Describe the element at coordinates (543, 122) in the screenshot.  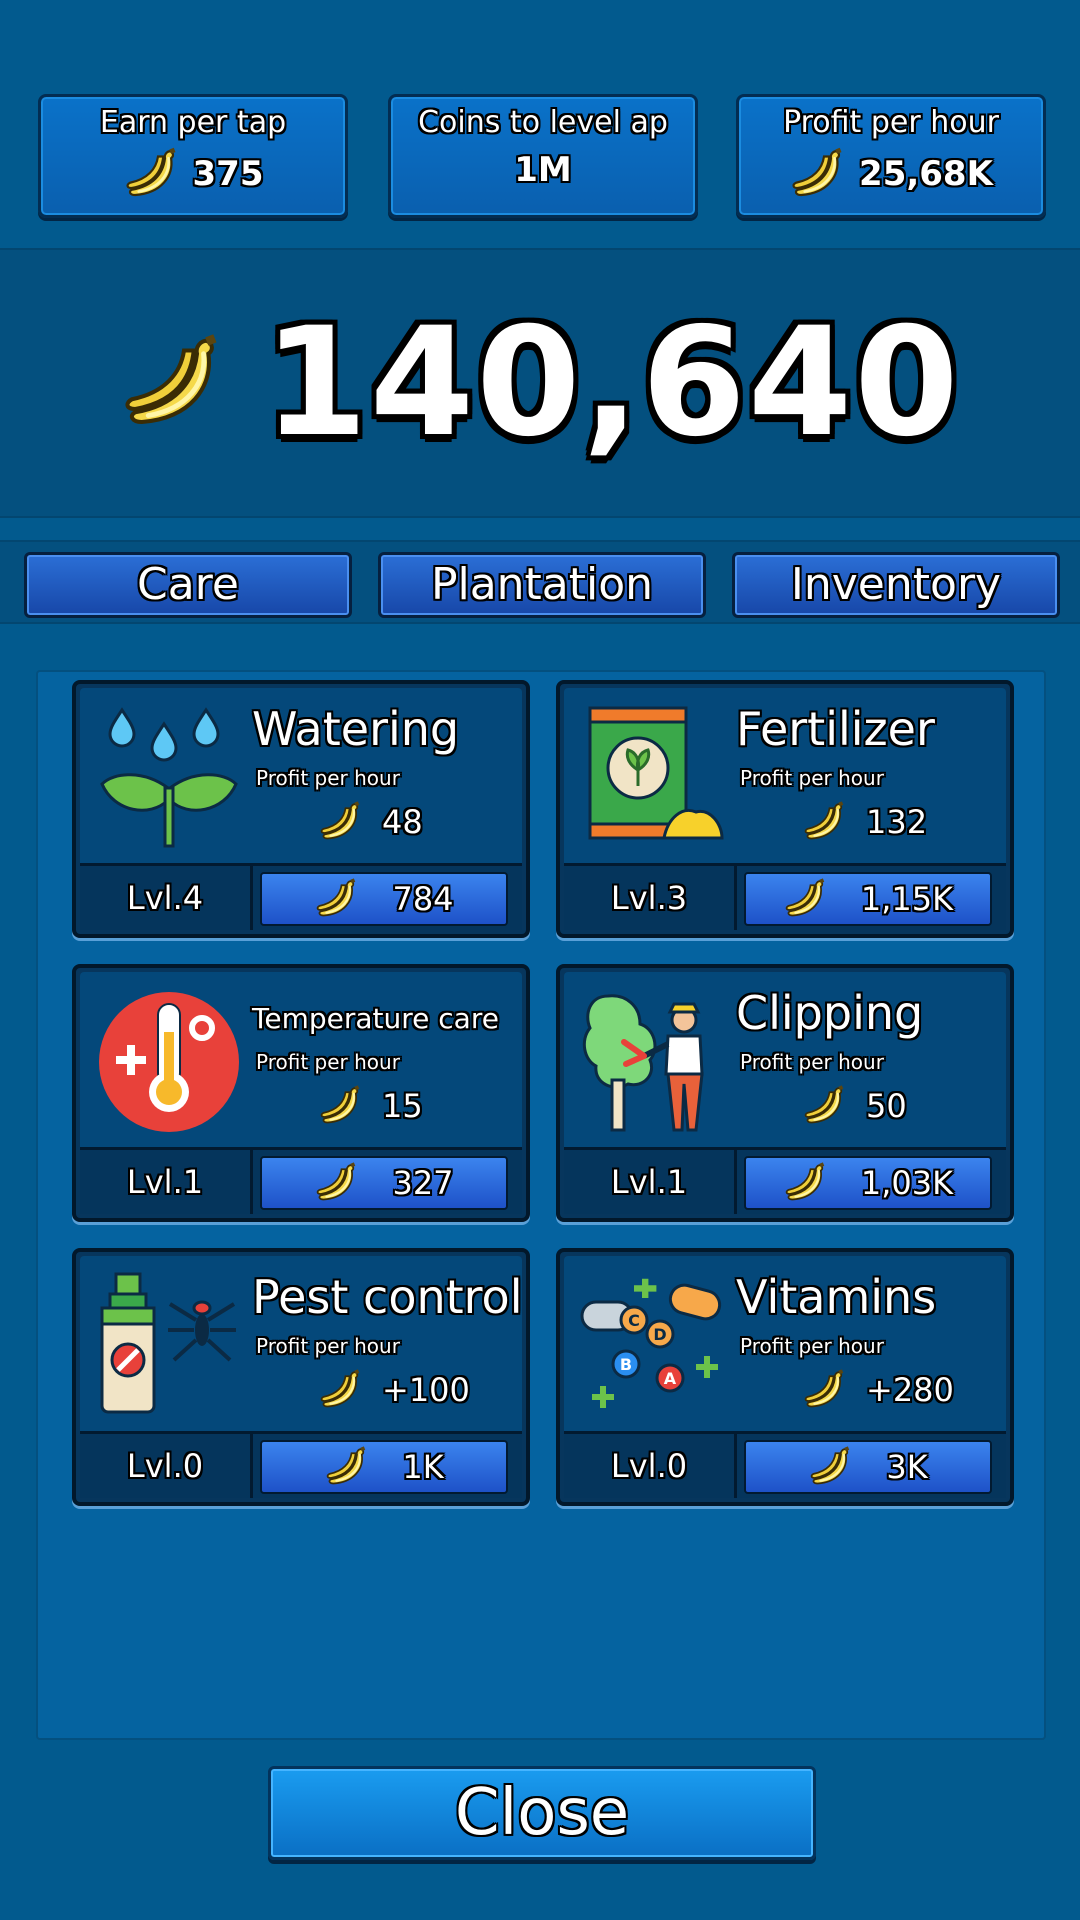
I see `coins-to-level-label: Coins to level ap` at that location.